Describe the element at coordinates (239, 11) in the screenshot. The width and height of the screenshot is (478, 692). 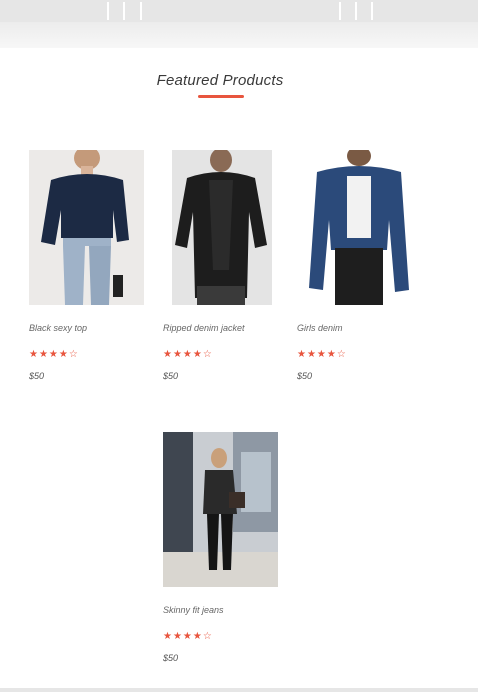
I see `top-navigation-bar` at that location.